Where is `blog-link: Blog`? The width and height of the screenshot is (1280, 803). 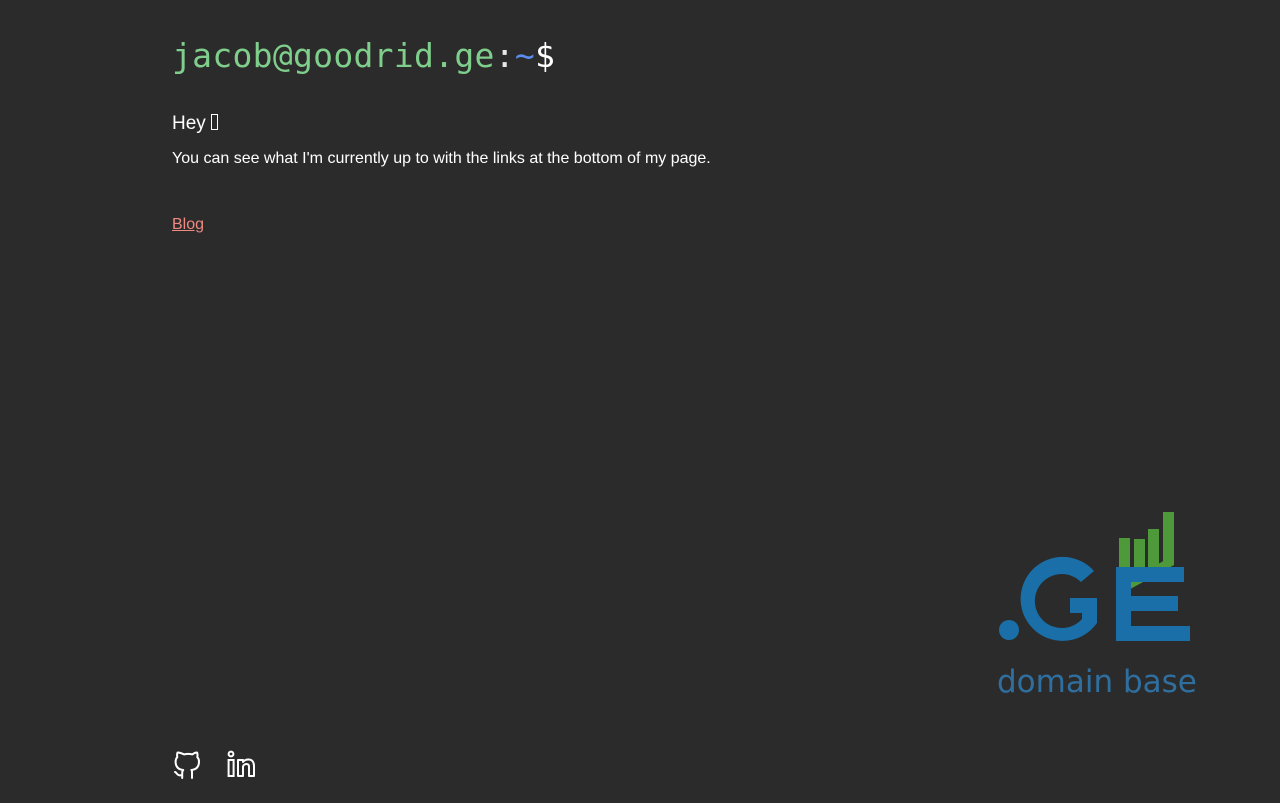 blog-link: Blog is located at coordinates (188, 225).